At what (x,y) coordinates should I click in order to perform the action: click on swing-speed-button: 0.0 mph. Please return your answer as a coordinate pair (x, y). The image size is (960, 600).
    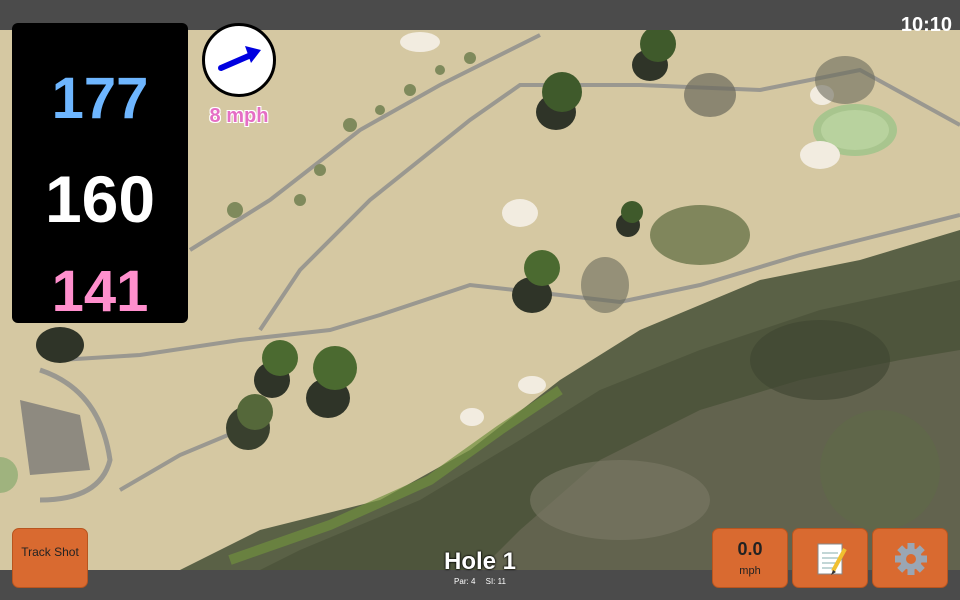
    Looking at the image, I should click on (750, 558).